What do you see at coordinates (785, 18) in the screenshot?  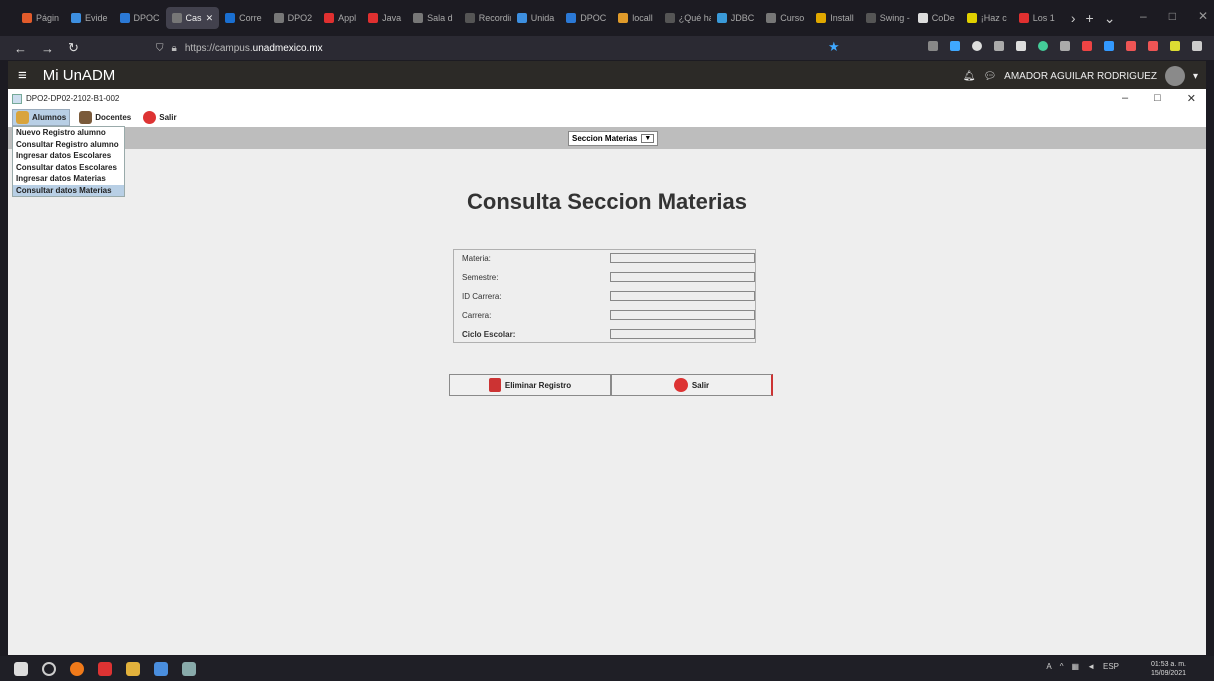 I see `browser-tab: Curso` at bounding box center [785, 18].